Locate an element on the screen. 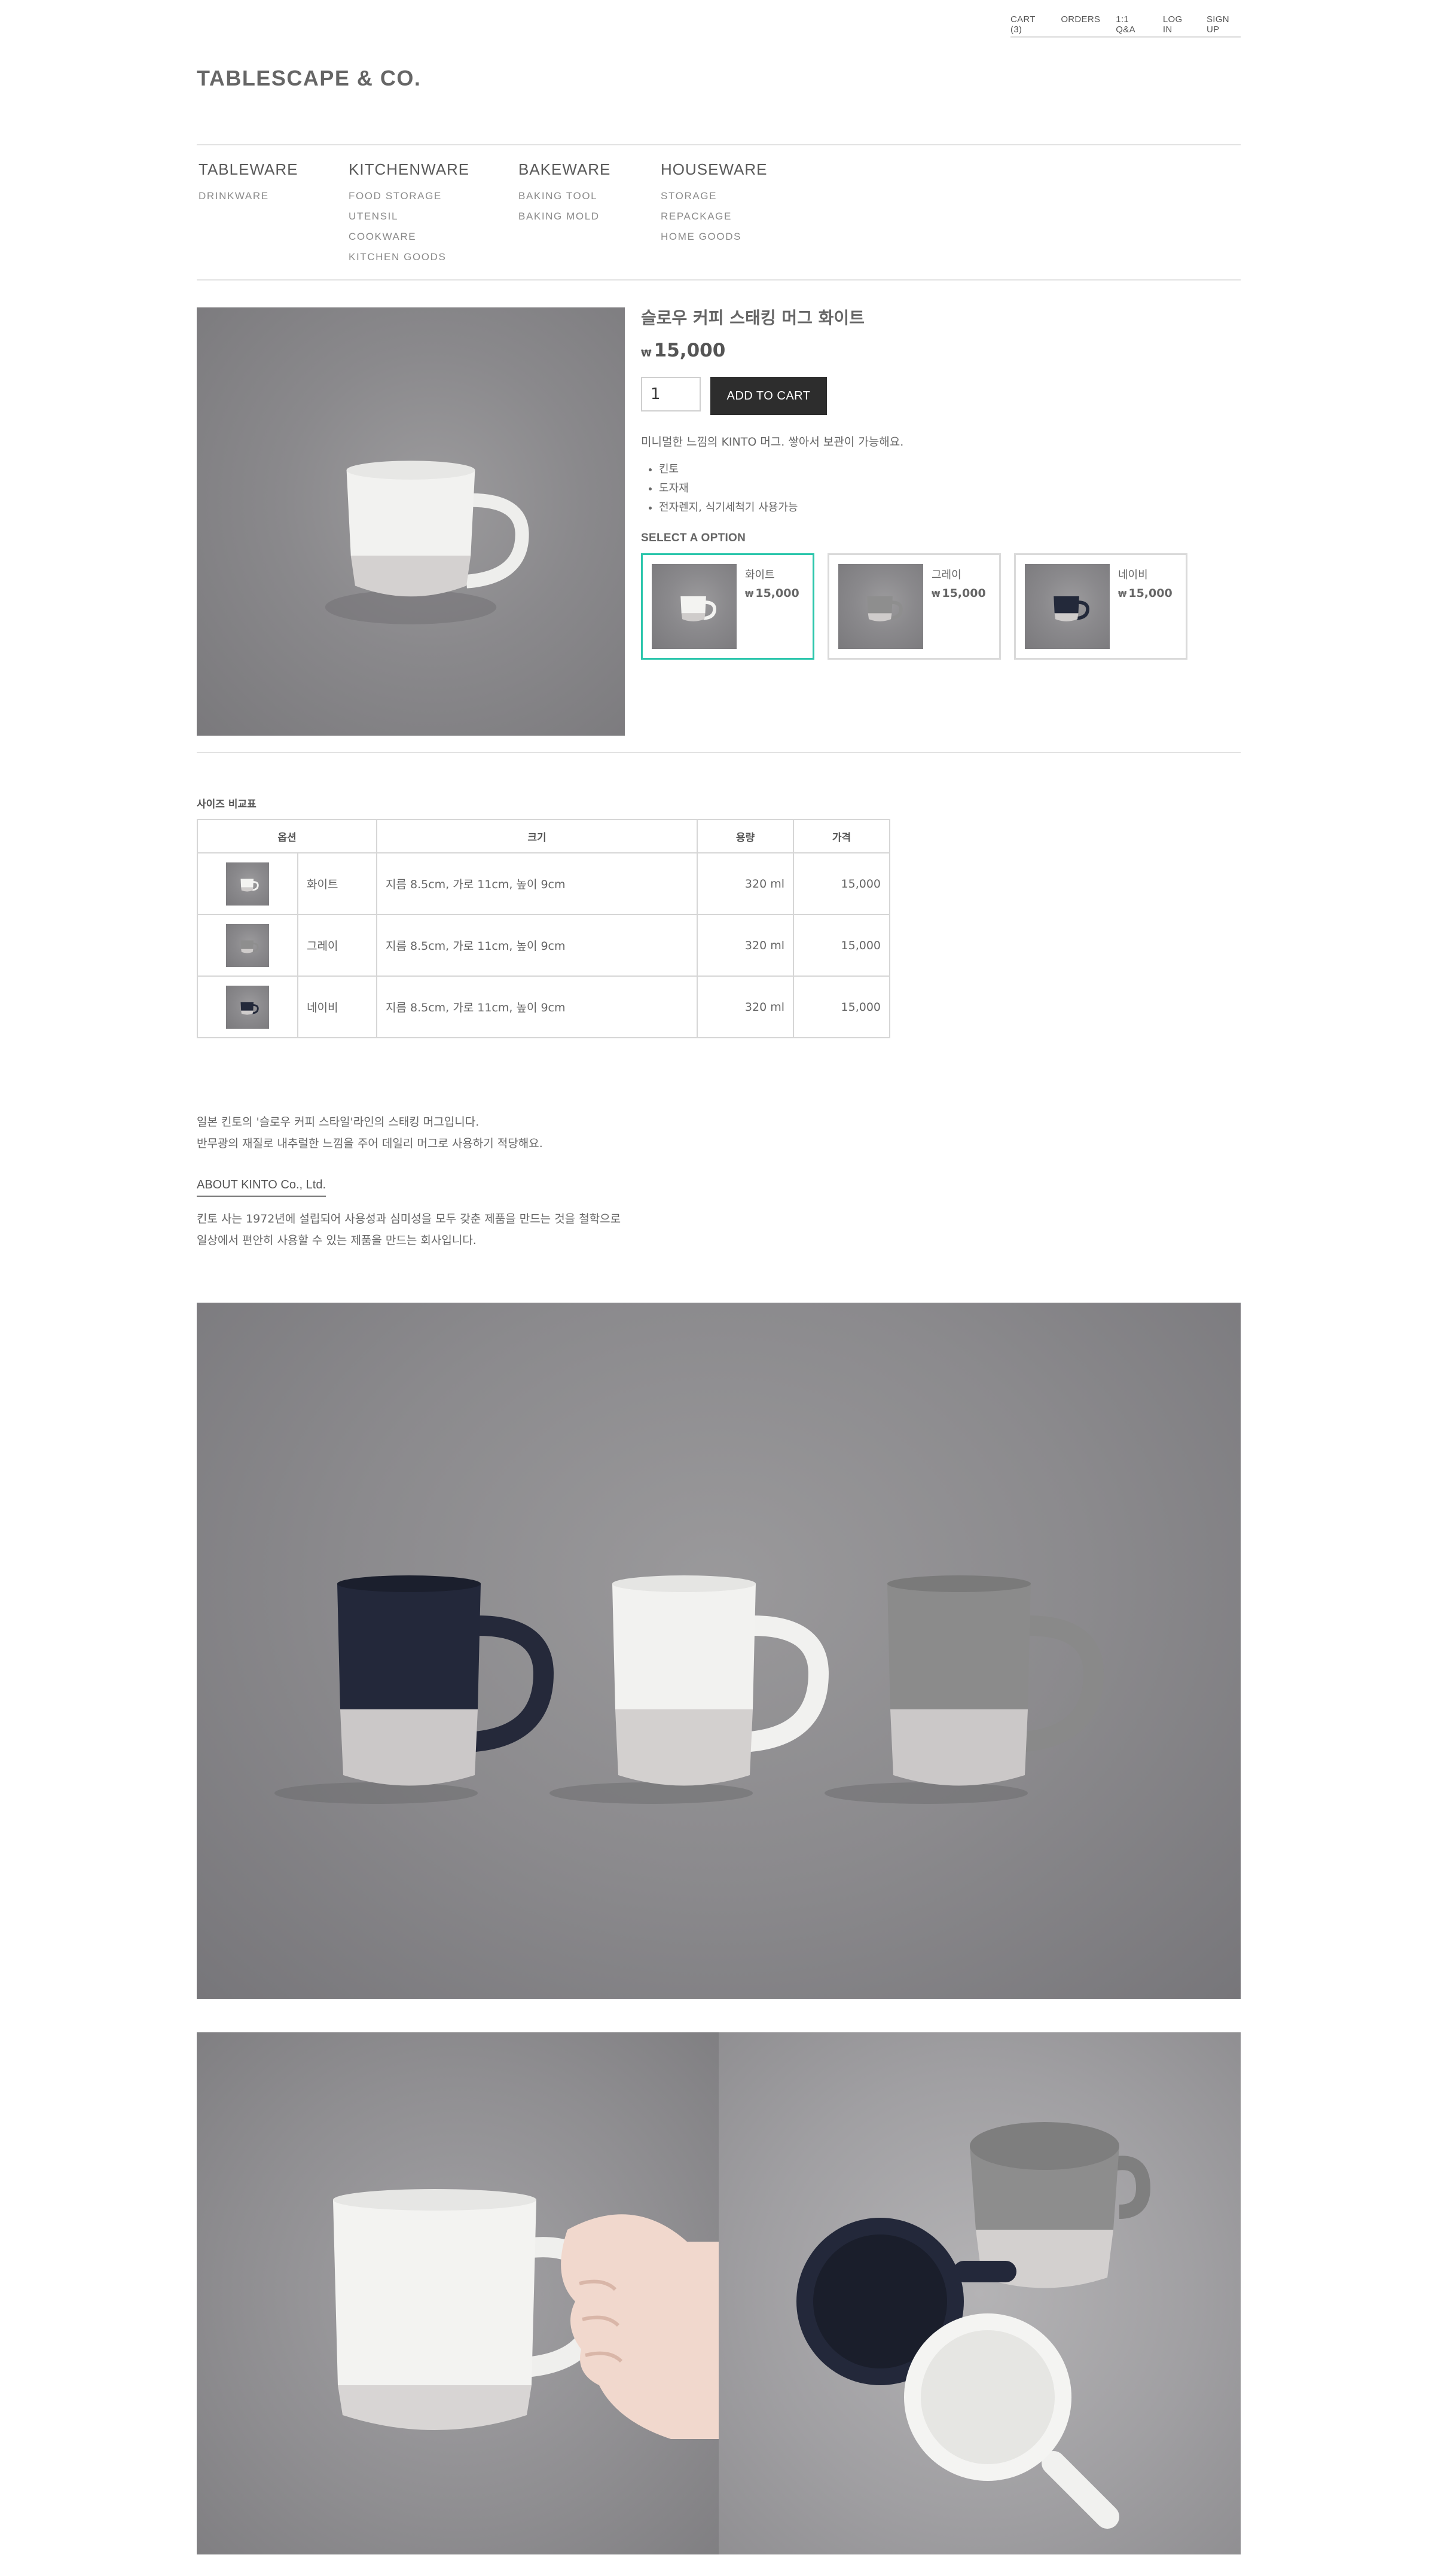  hand-mug-illustration is located at coordinates (526, 2314).